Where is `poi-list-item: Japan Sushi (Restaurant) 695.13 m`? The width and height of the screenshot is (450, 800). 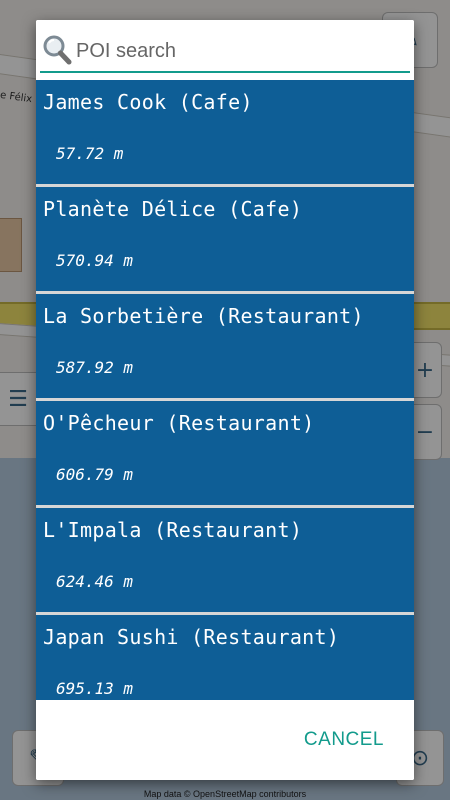
poi-list-item: Japan Sushi (Restaurant) 695.13 m is located at coordinates (225, 657).